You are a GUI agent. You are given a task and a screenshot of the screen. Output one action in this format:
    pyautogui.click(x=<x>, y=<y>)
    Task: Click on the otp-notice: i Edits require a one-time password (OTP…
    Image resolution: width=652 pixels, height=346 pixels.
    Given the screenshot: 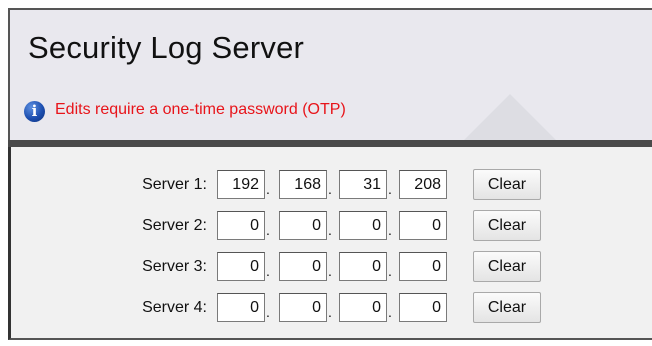 What is the action you would take?
    pyautogui.click(x=185, y=110)
    